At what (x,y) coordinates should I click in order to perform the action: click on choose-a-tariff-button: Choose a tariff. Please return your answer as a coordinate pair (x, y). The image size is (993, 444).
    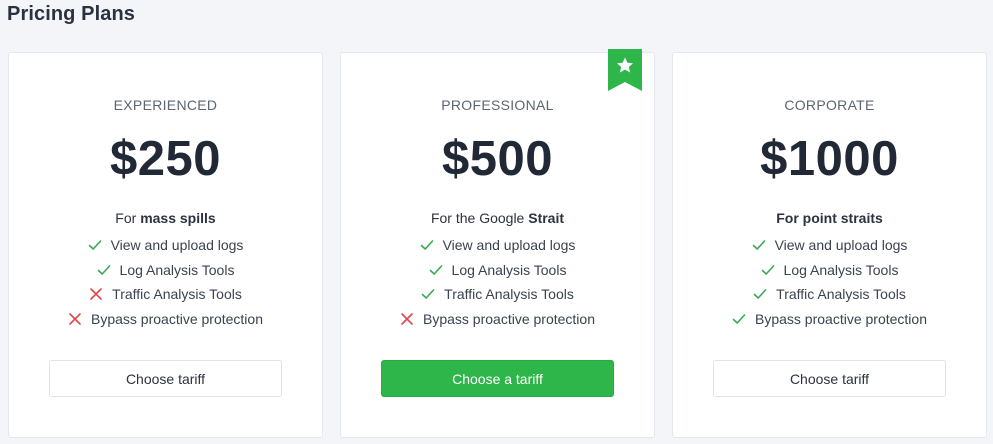
    Looking at the image, I should click on (497, 378).